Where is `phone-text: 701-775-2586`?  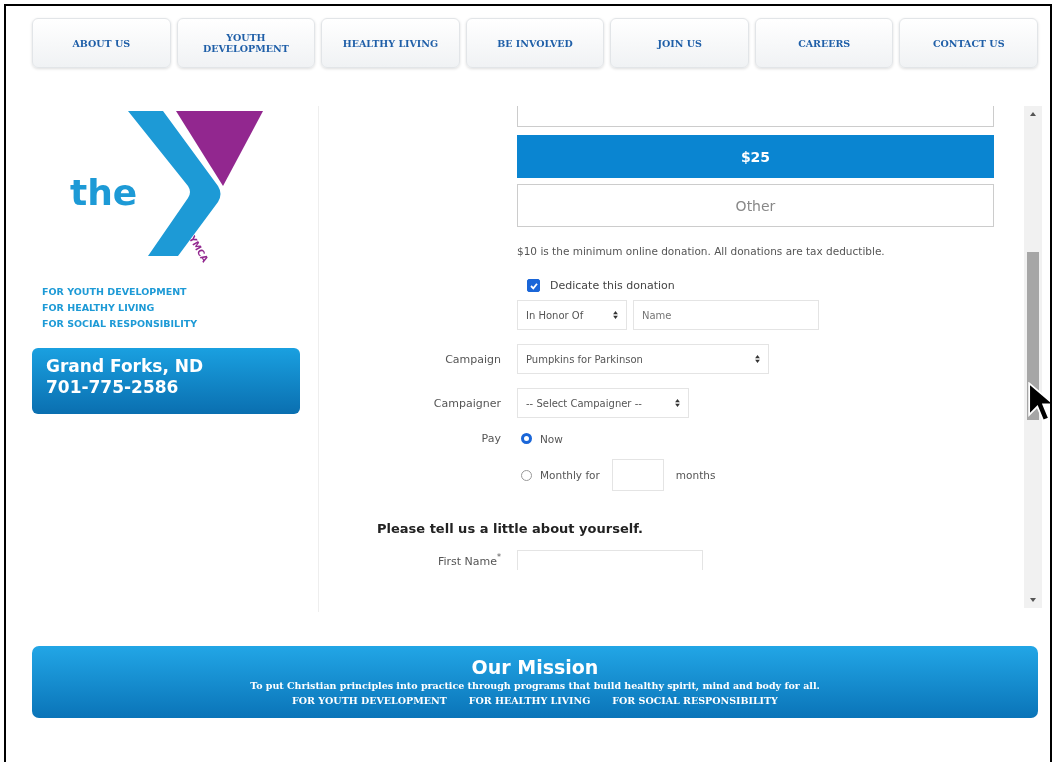
phone-text: 701-775-2586 is located at coordinates (113, 387).